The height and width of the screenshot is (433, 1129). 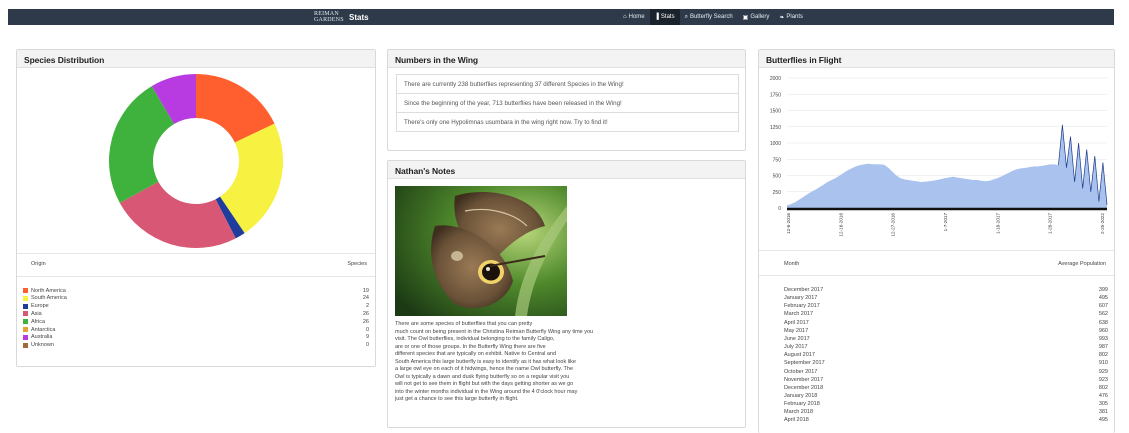 I want to click on table-row: November 2017 923, so click(x=946, y=380).